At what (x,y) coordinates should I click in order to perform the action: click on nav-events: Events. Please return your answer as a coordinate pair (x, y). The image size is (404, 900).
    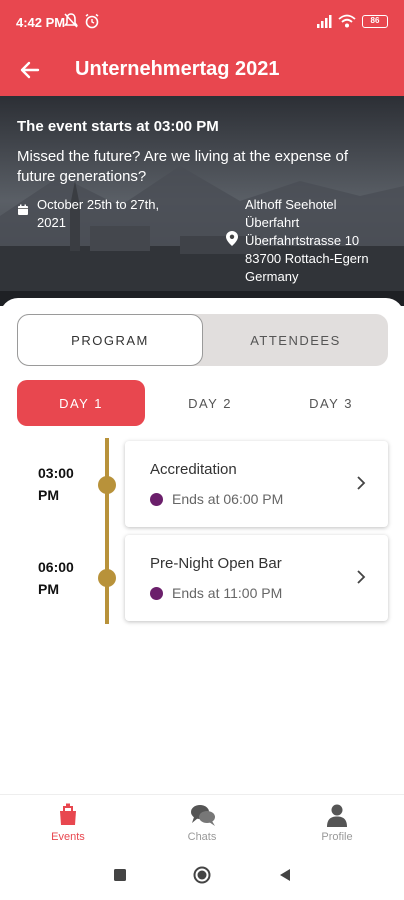
    Looking at the image, I should click on (68, 824).